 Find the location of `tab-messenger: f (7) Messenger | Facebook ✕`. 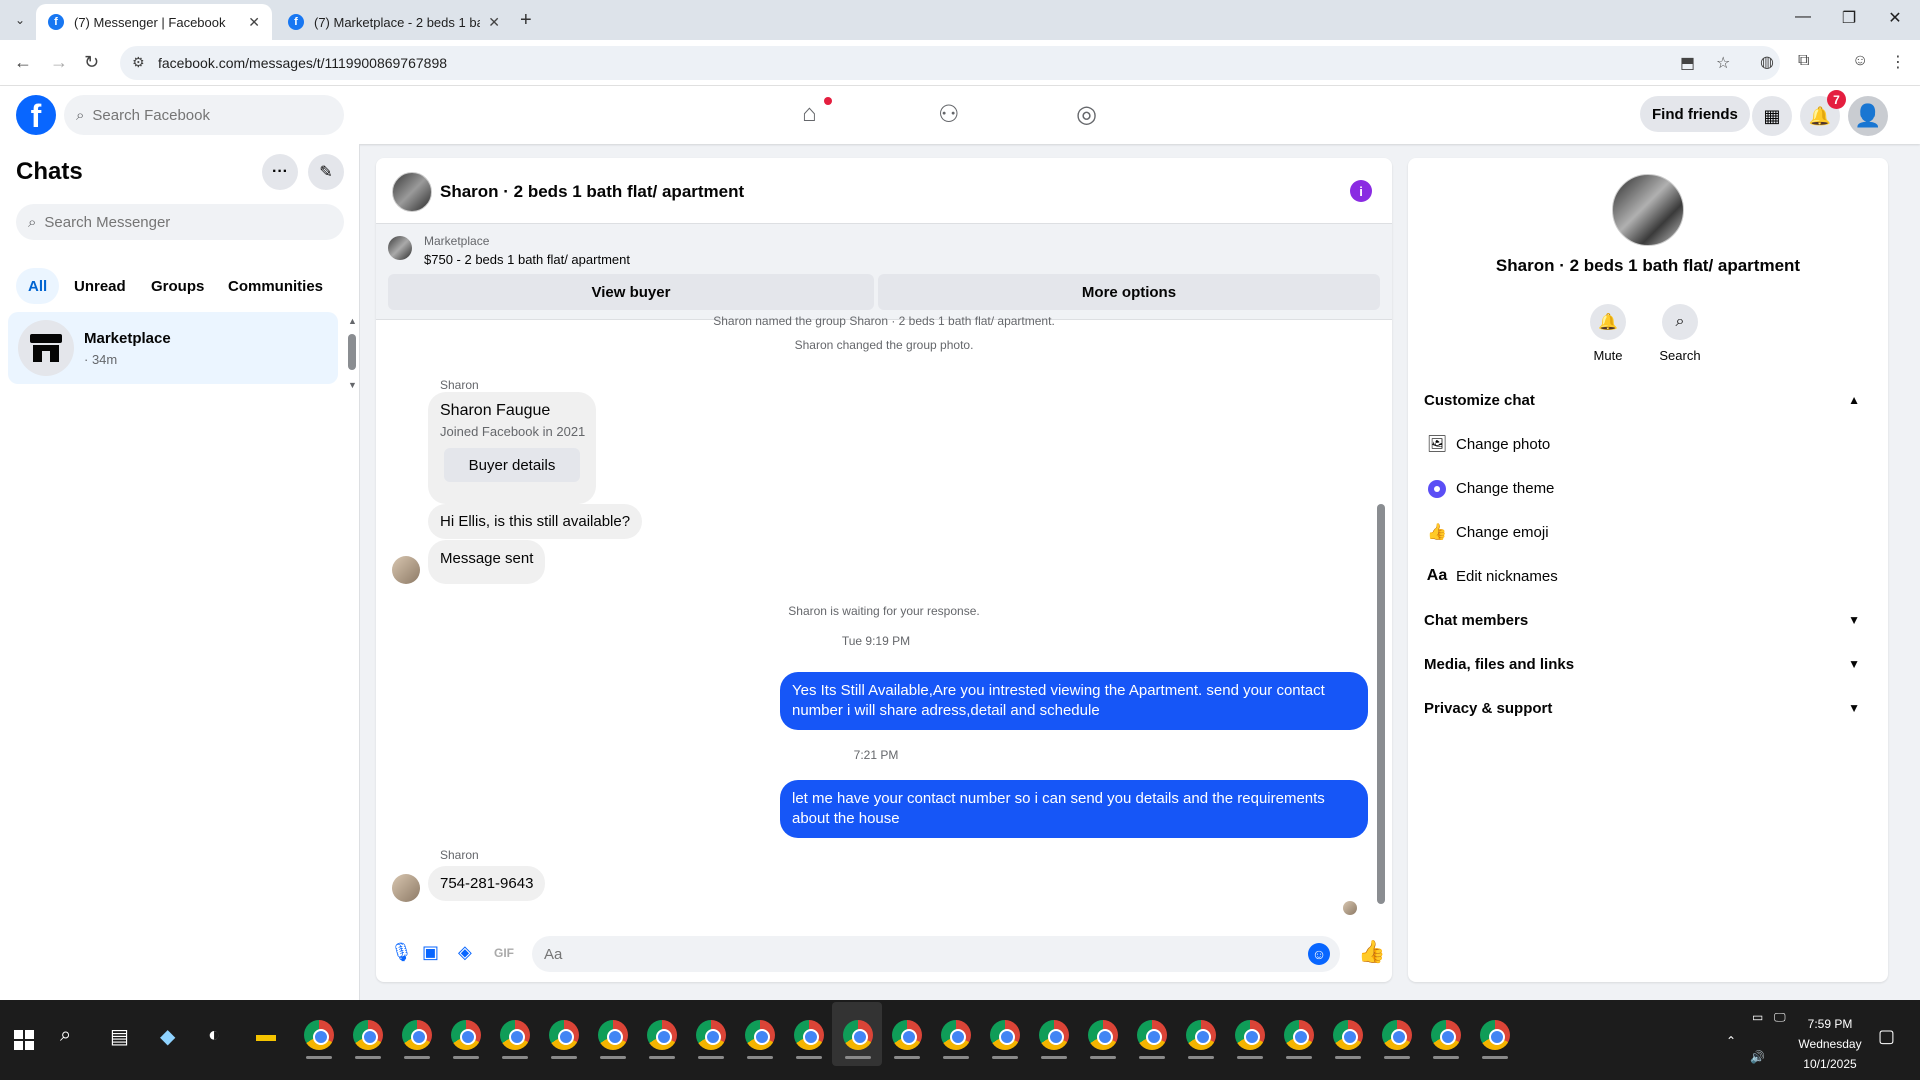

tab-messenger: f (7) Messenger | Facebook ✕ is located at coordinates (154, 22).